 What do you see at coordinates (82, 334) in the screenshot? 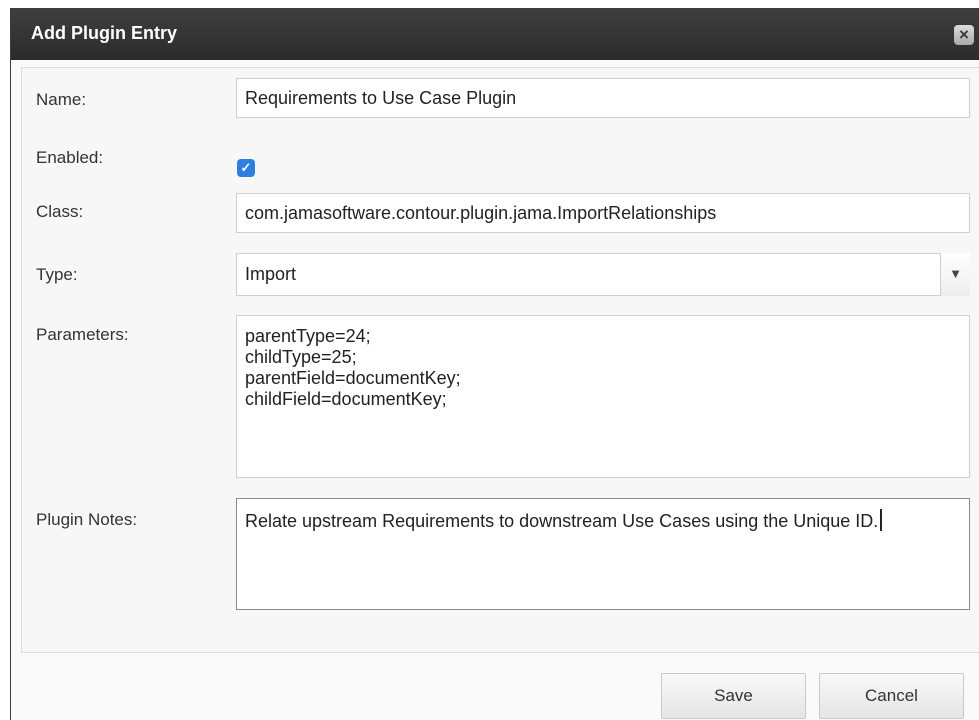
I see `parameters-label: Parameters:` at bounding box center [82, 334].